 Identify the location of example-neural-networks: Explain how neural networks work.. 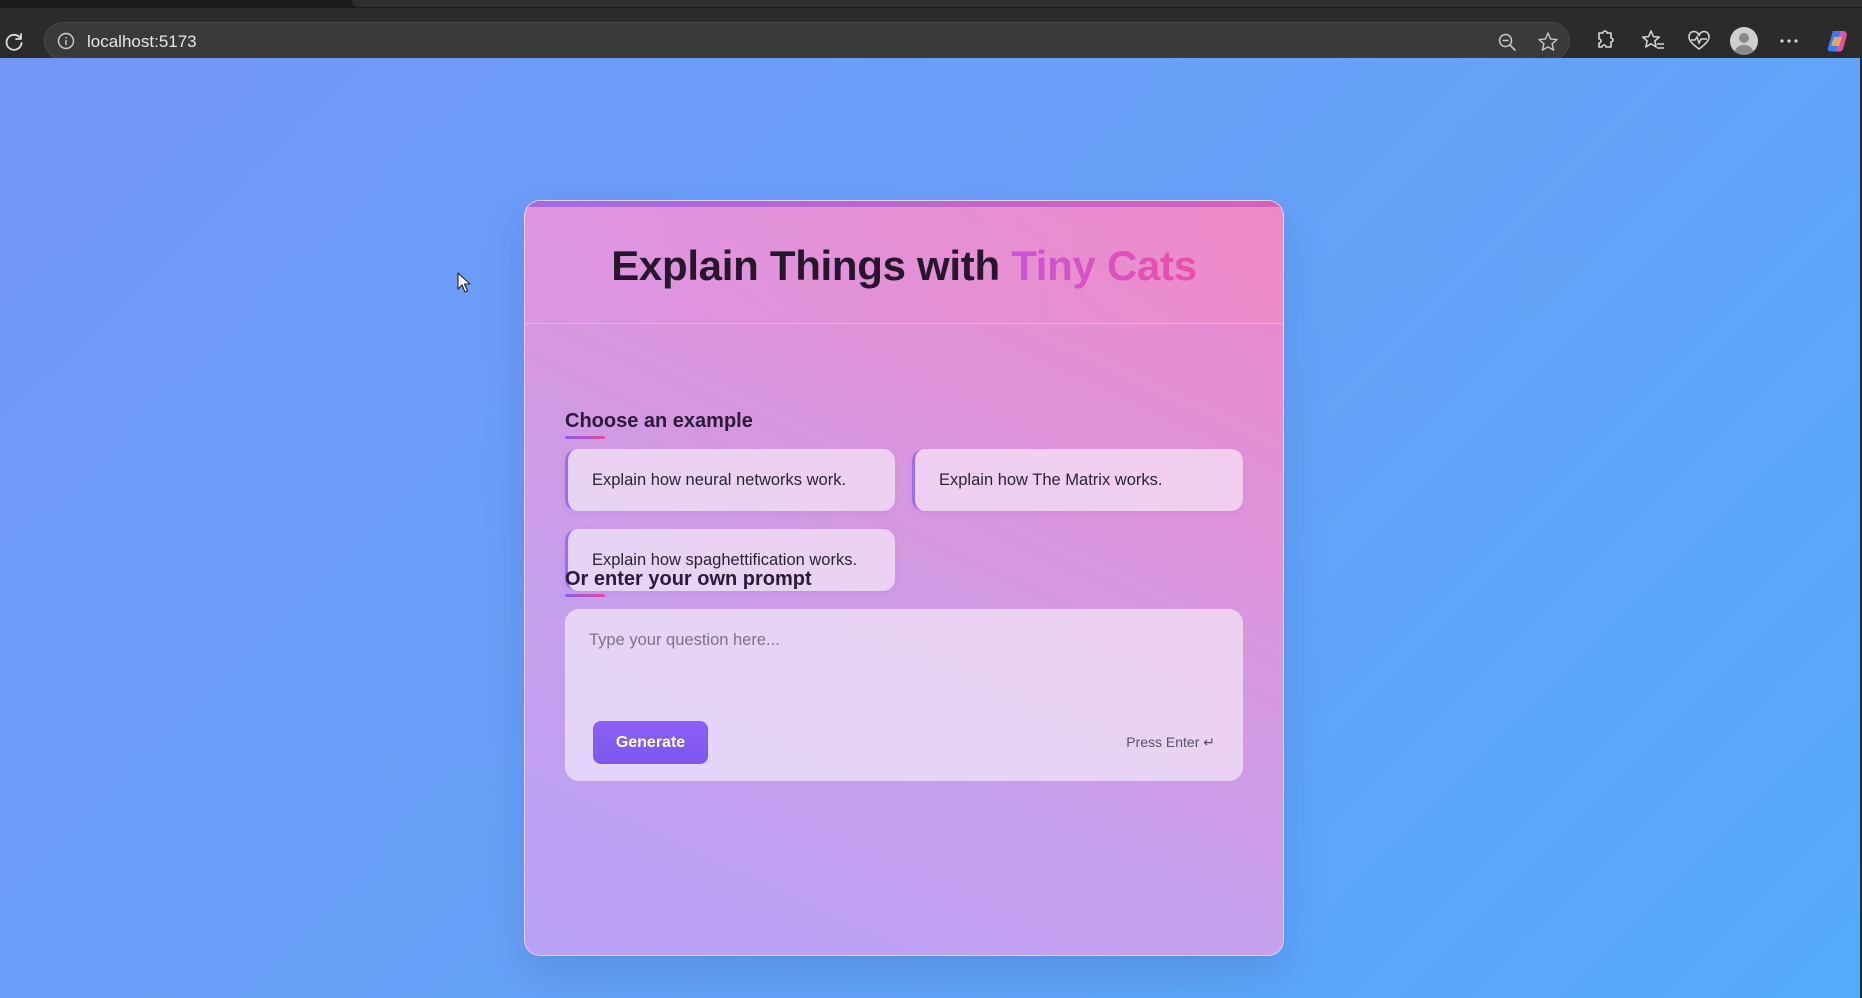
(730, 480).